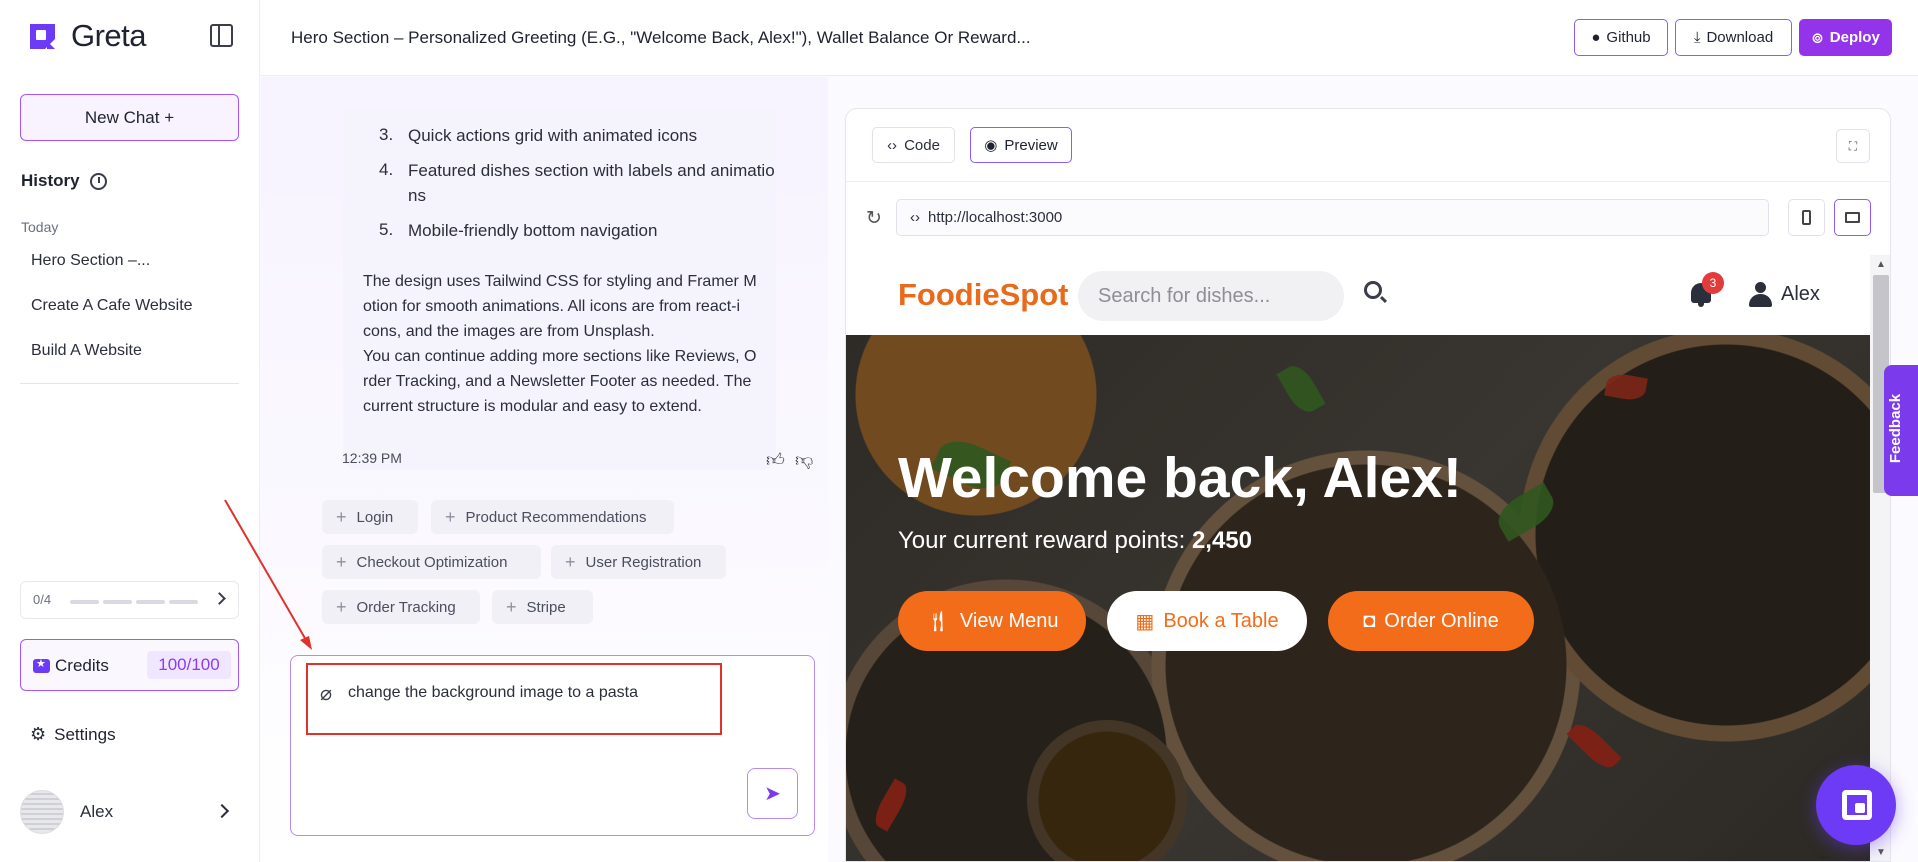 This screenshot has height=862, width=1918. Describe the element at coordinates (1733, 37) in the screenshot. I see `download-button: ⤓ Download` at that location.